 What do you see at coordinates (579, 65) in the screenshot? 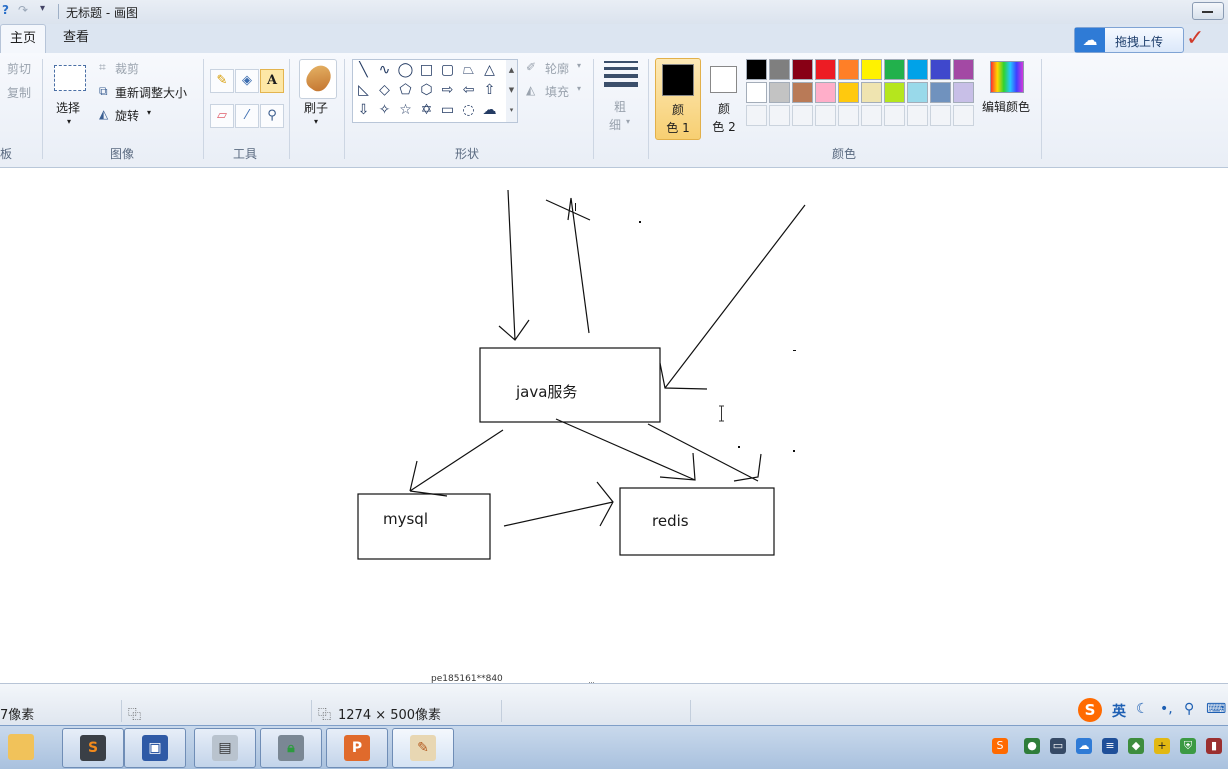
I see `outline-dropdown-icon: ▾` at bounding box center [579, 65].